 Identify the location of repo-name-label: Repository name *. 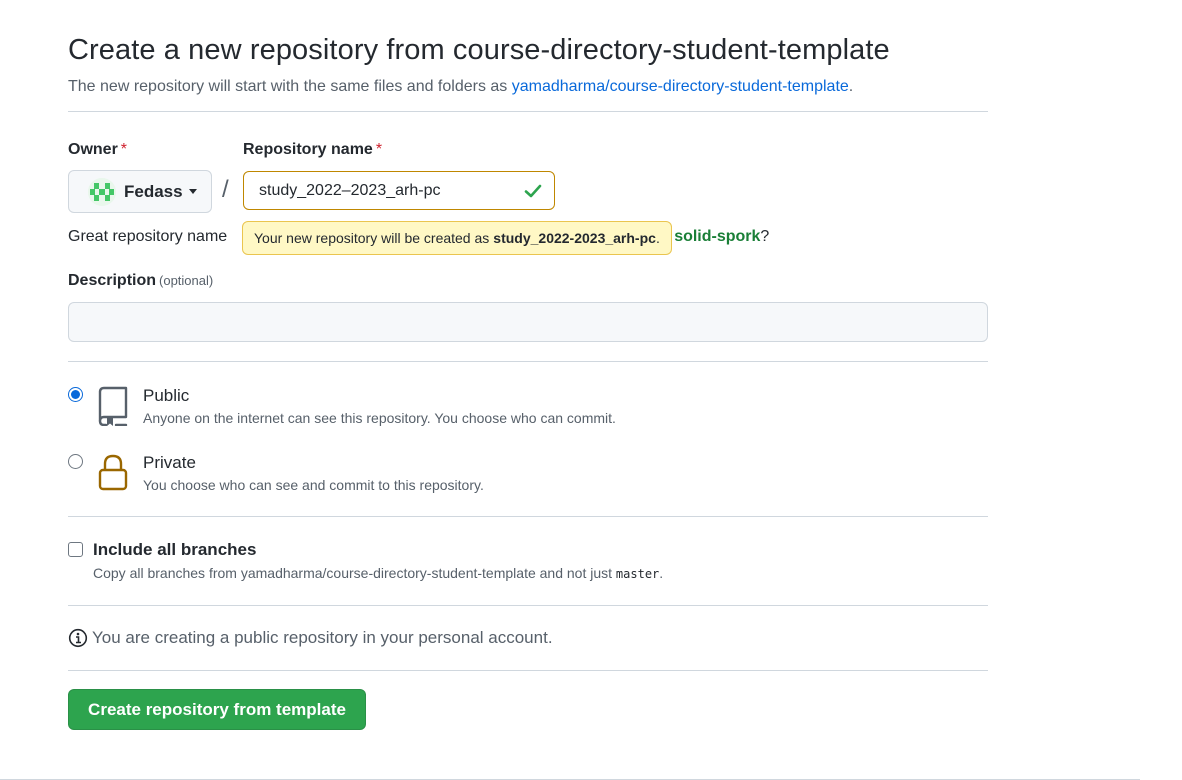
(312, 150).